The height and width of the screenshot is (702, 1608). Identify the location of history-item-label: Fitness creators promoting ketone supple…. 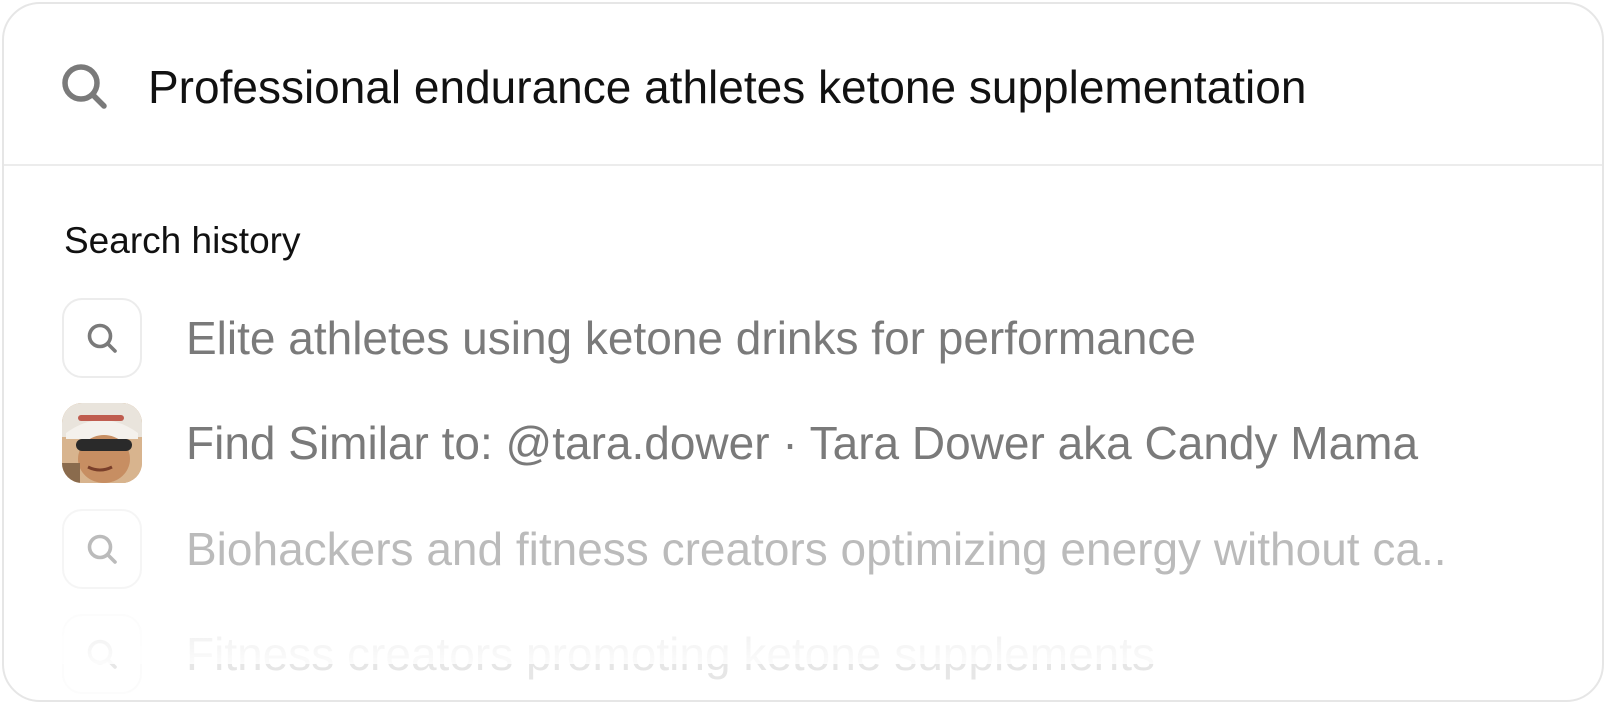
(671, 654).